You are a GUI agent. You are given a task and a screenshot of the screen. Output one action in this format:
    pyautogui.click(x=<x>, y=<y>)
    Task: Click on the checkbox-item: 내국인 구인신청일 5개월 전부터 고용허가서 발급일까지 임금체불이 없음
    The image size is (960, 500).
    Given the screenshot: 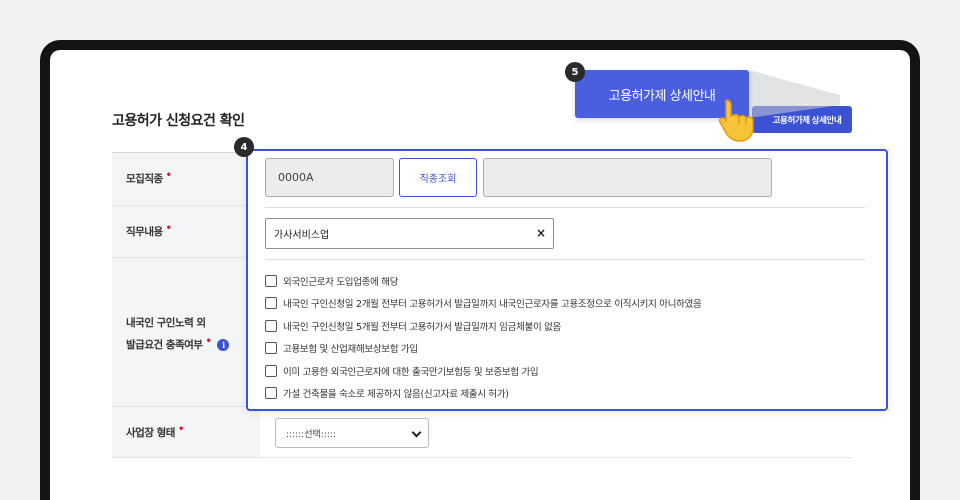 What is the action you would take?
    pyautogui.click(x=413, y=326)
    